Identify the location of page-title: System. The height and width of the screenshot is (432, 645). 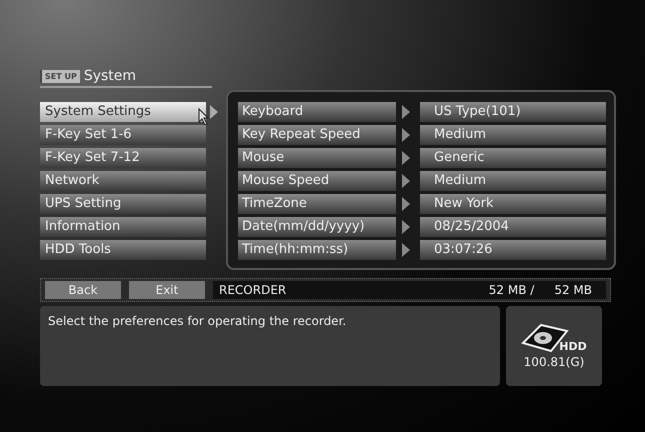
(110, 76).